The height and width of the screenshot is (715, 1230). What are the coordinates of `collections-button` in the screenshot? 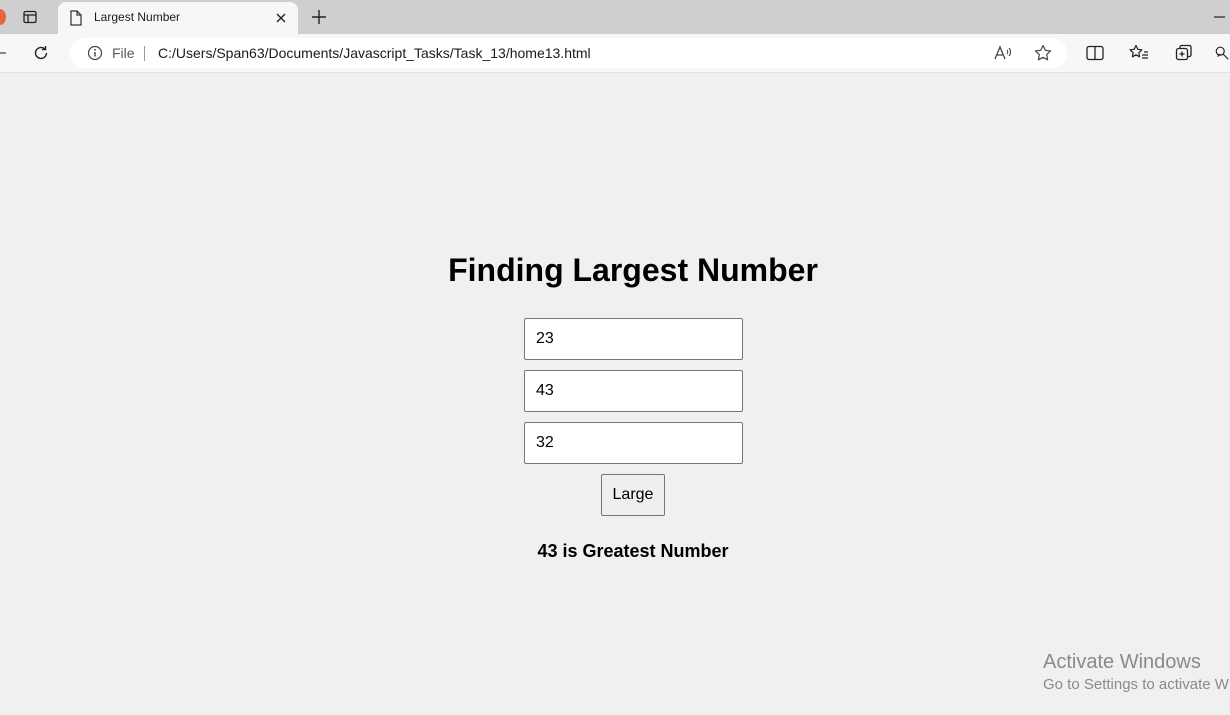 It's located at (1184, 53).